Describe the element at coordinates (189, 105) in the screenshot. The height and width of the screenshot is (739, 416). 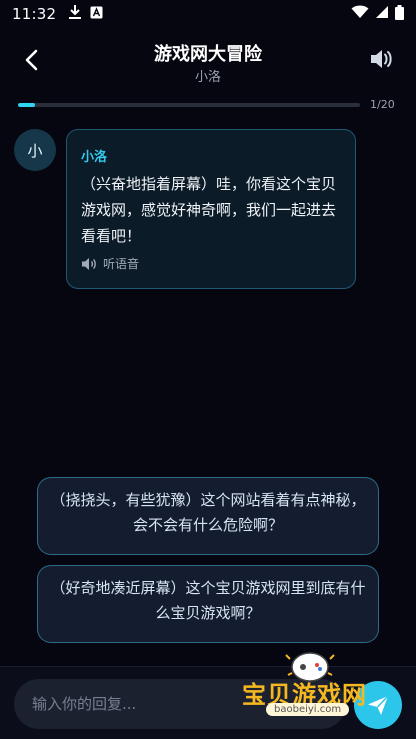
I see `progress-bar` at that location.